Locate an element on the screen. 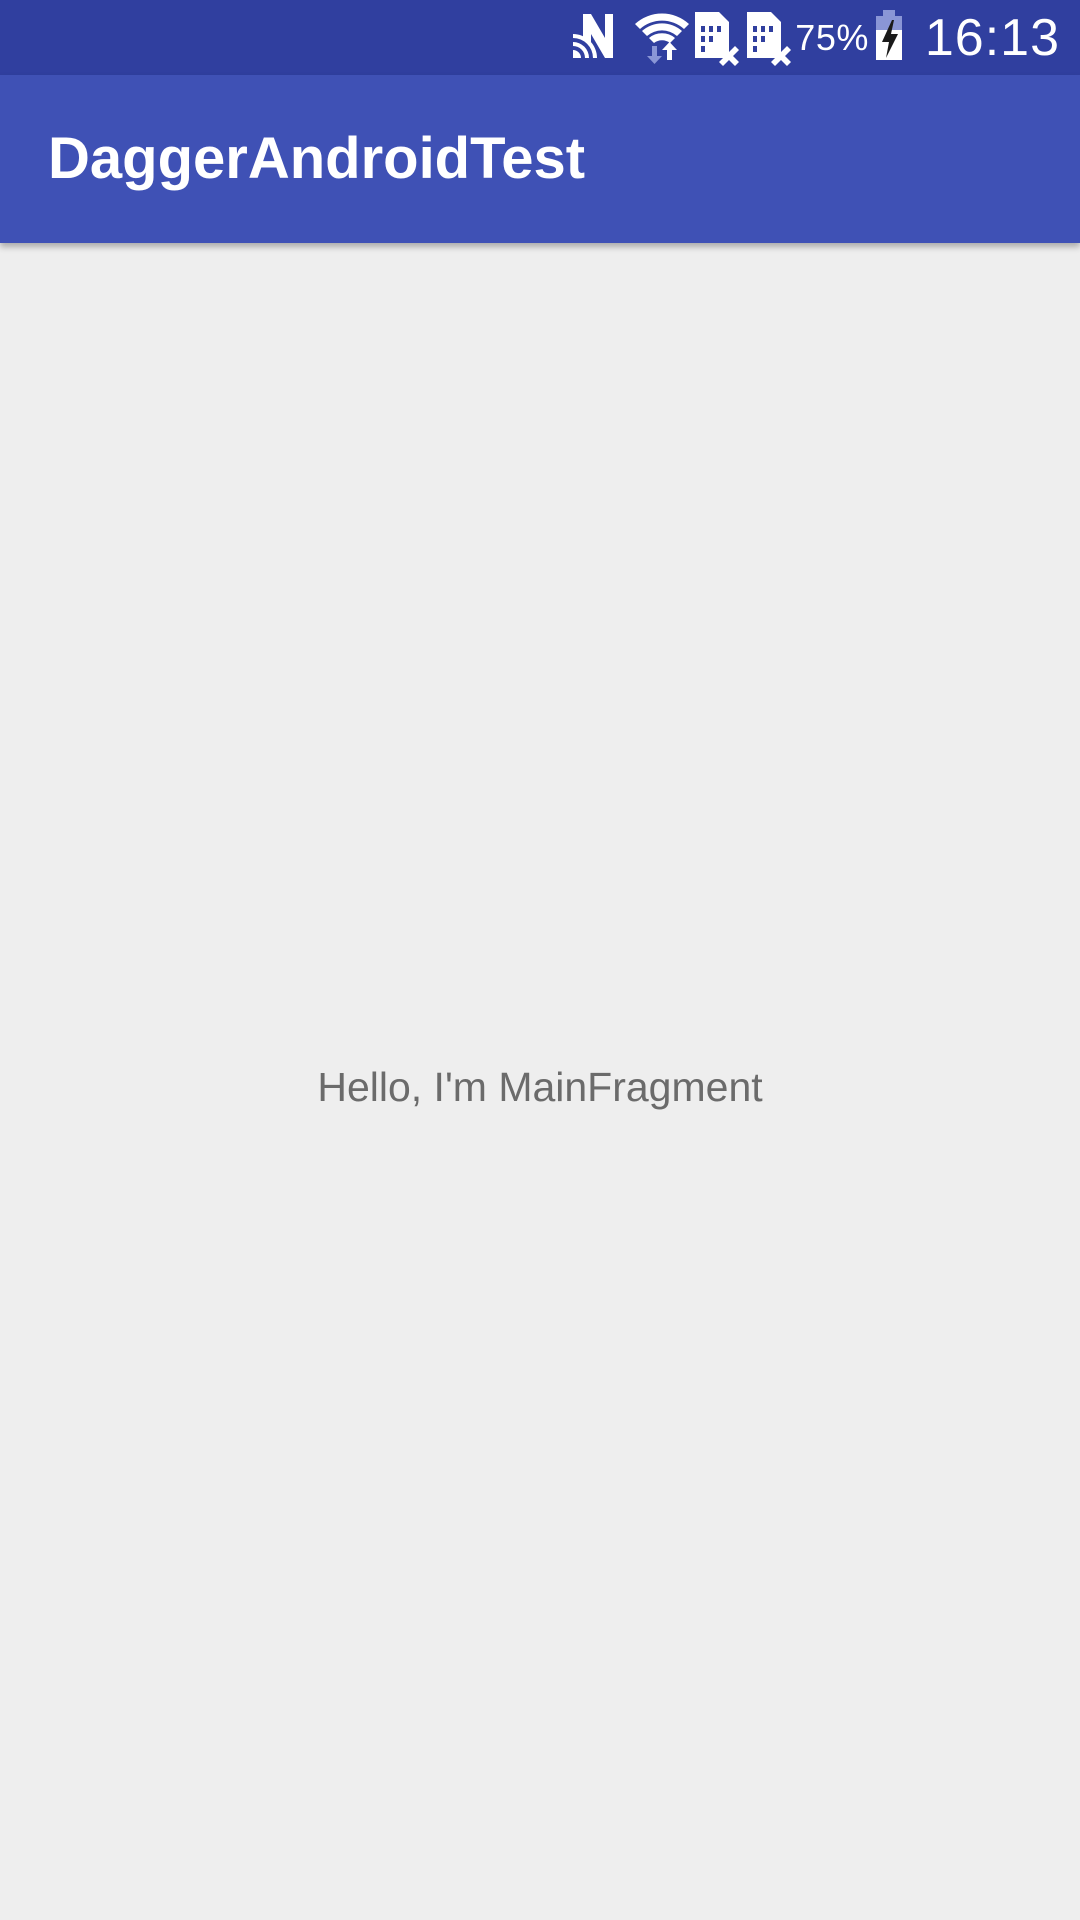 The width and height of the screenshot is (1080, 1920). status-bar: 75% 16:13 is located at coordinates (540, 37).